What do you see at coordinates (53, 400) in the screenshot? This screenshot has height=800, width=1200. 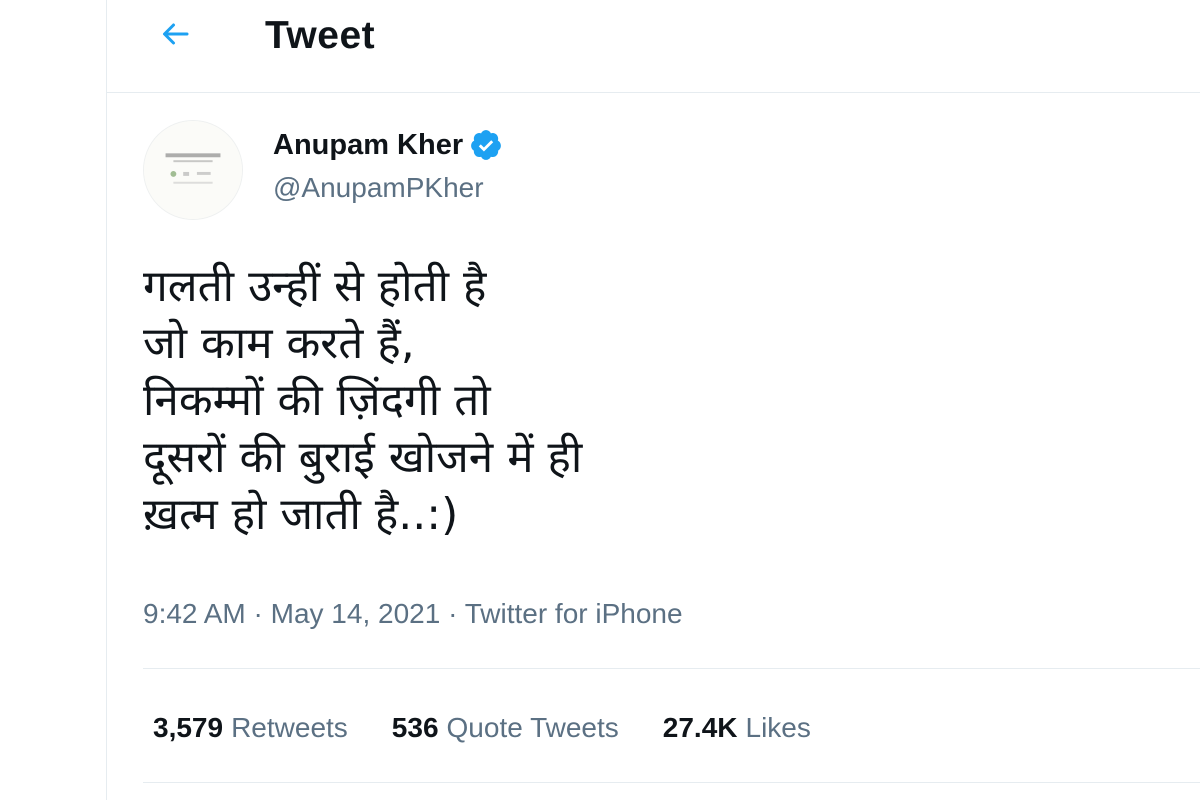 I see `left-sidebar-divider` at bounding box center [53, 400].